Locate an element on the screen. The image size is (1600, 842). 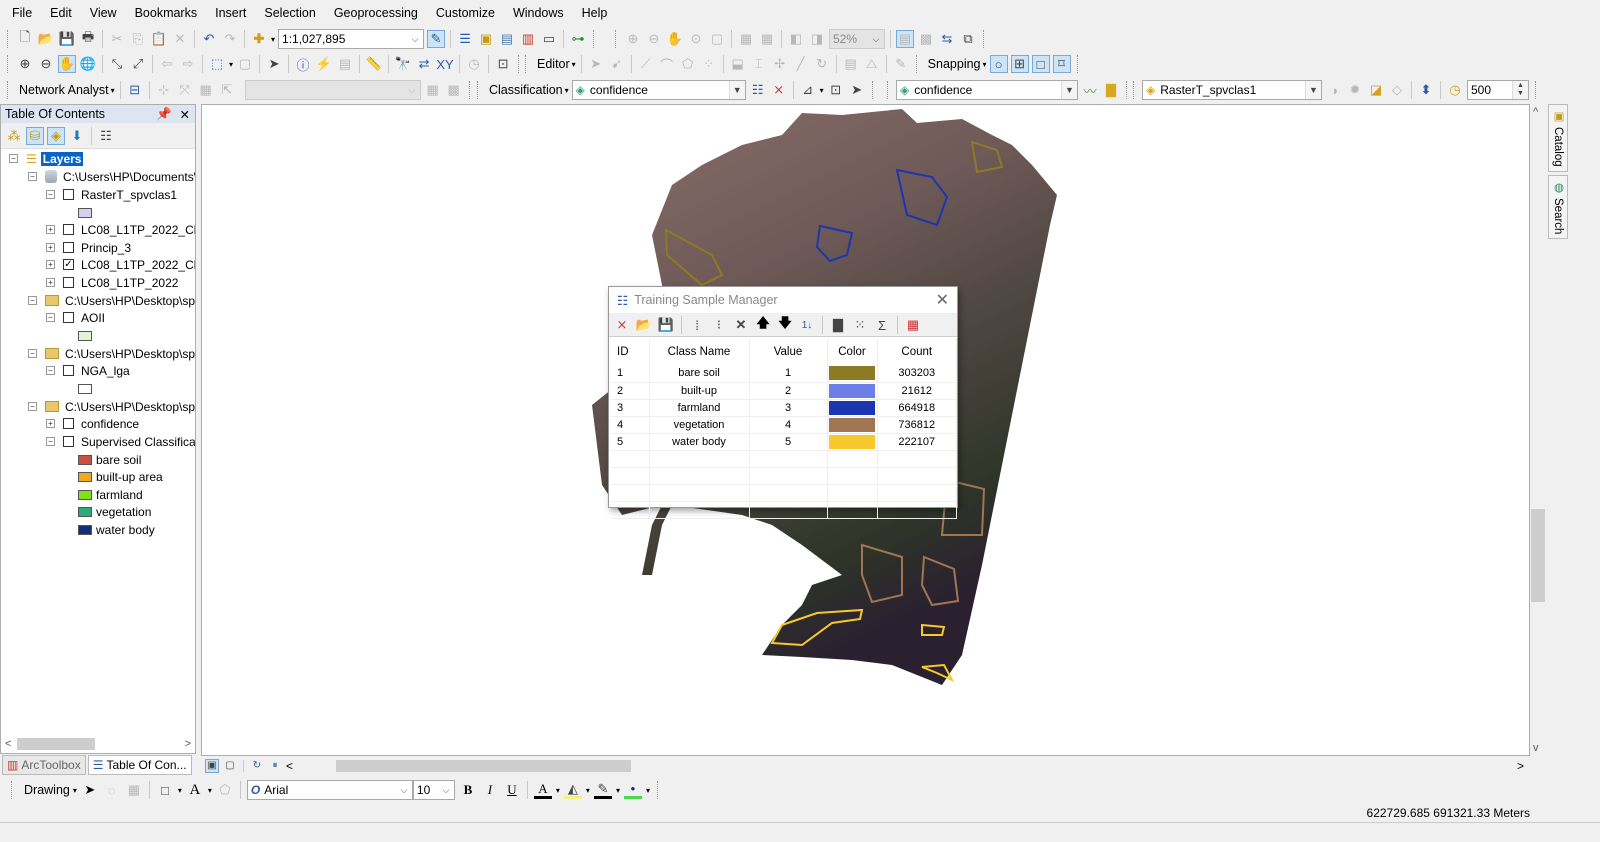
swipe-icon: ◪ is located at coordinates (1376, 90).